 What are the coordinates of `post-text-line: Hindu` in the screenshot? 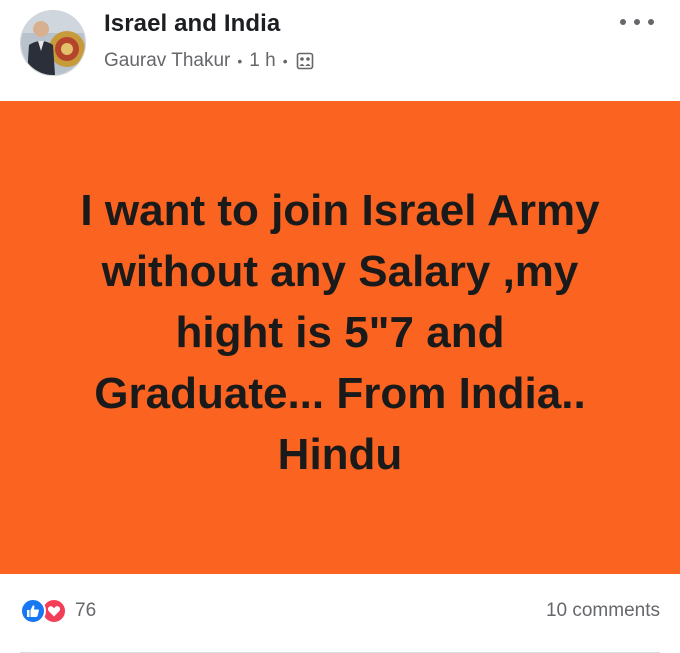 It's located at (340, 454).